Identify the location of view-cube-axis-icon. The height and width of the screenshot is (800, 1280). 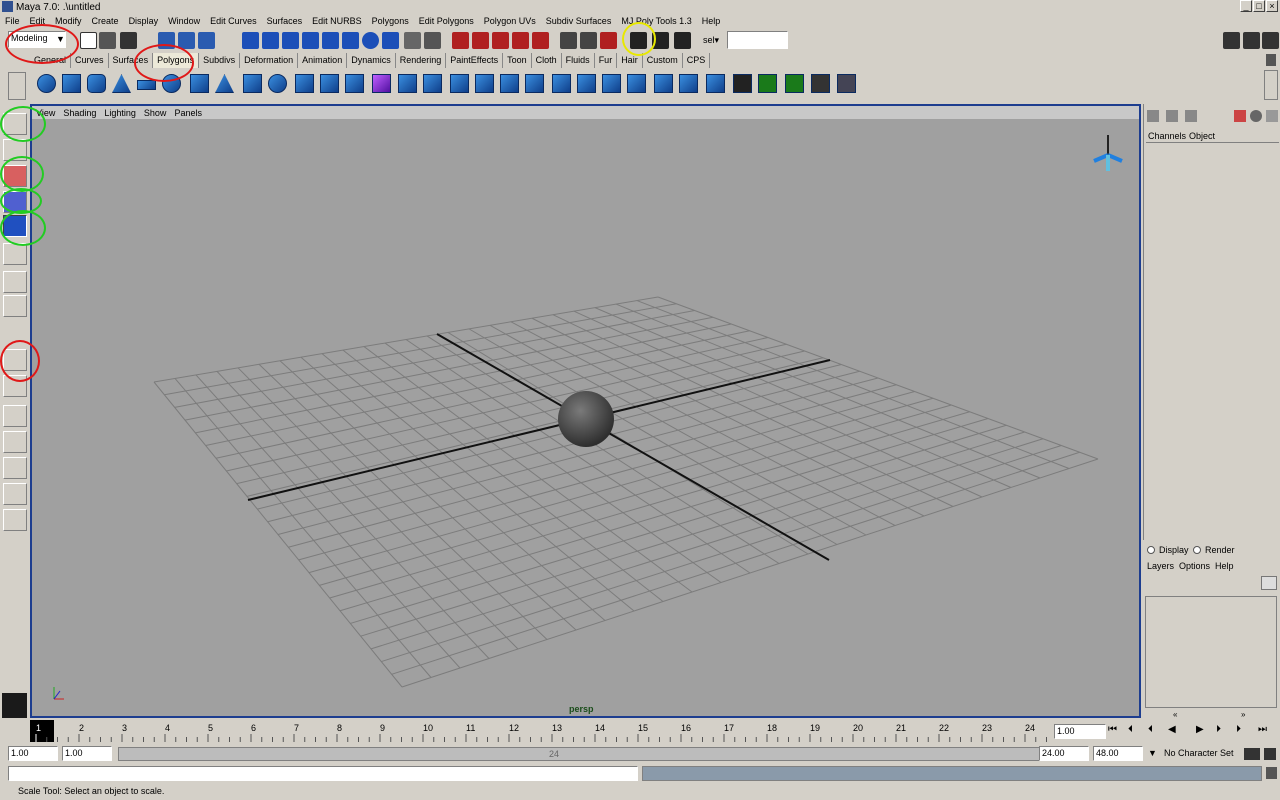
(1108, 153).